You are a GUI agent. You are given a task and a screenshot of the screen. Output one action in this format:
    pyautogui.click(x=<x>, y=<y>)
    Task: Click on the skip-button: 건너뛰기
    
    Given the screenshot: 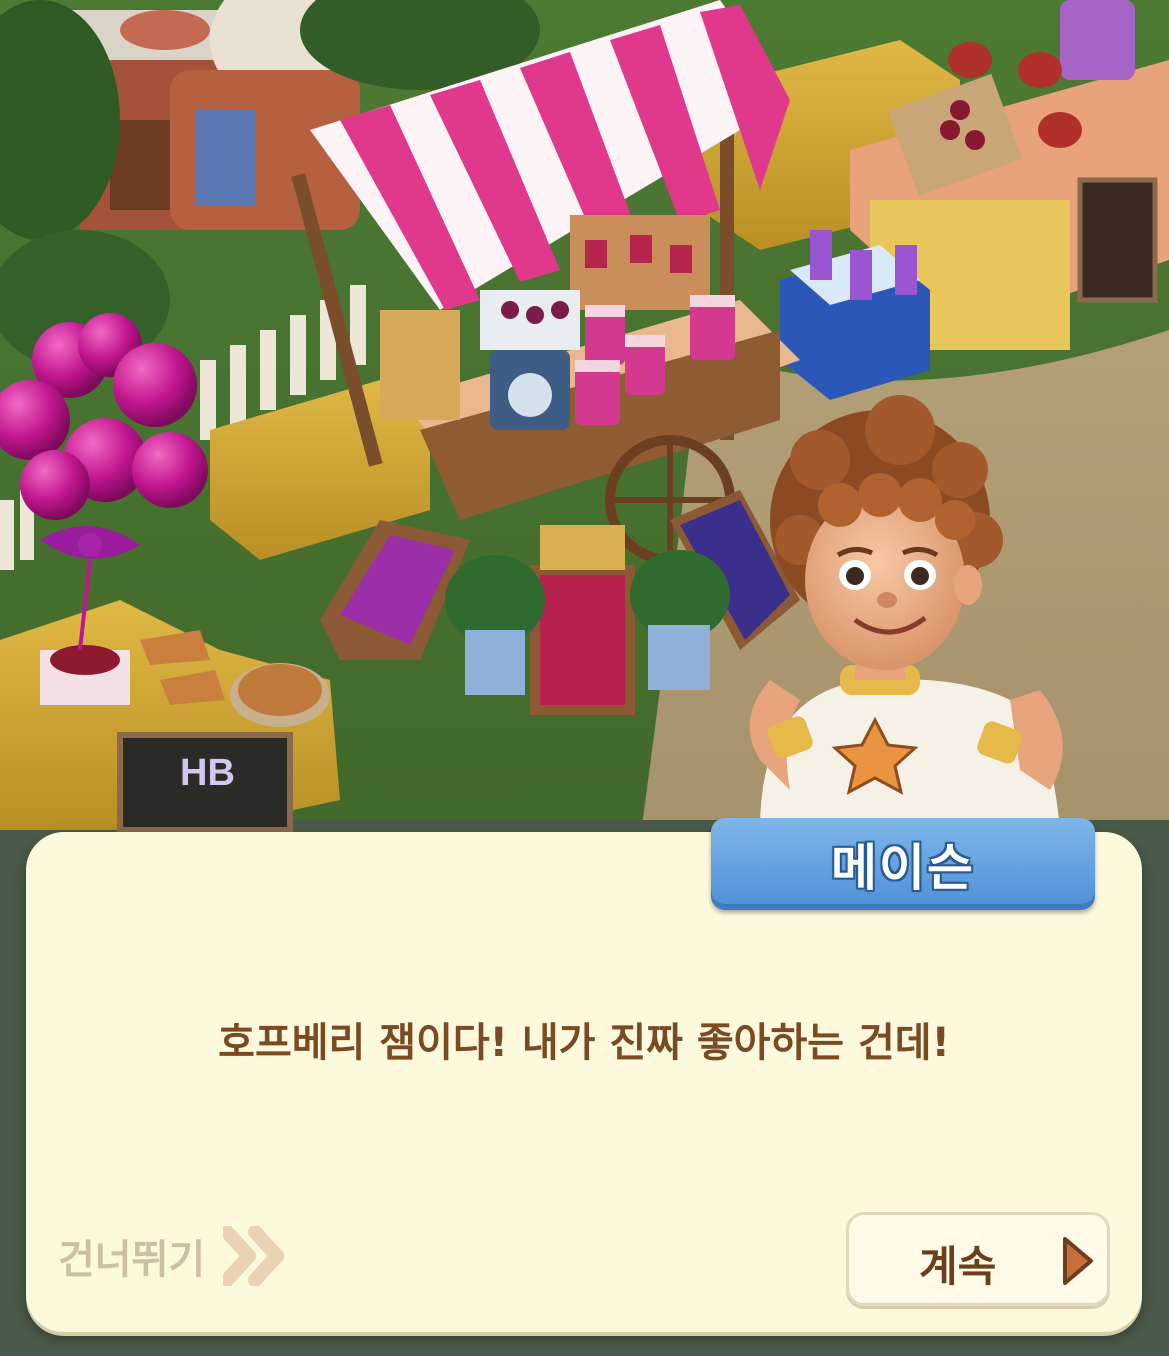 What is the action you would take?
    pyautogui.click(x=171, y=1256)
    